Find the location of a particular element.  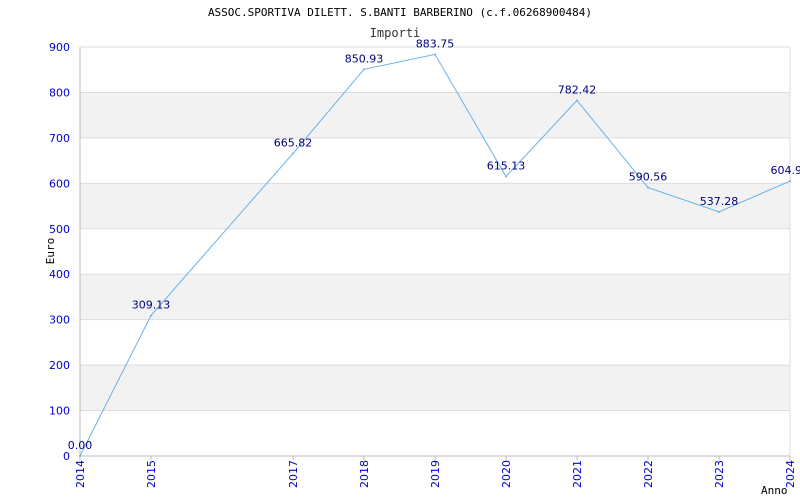

x-tick-label: 2023 is located at coordinates (719, 474).